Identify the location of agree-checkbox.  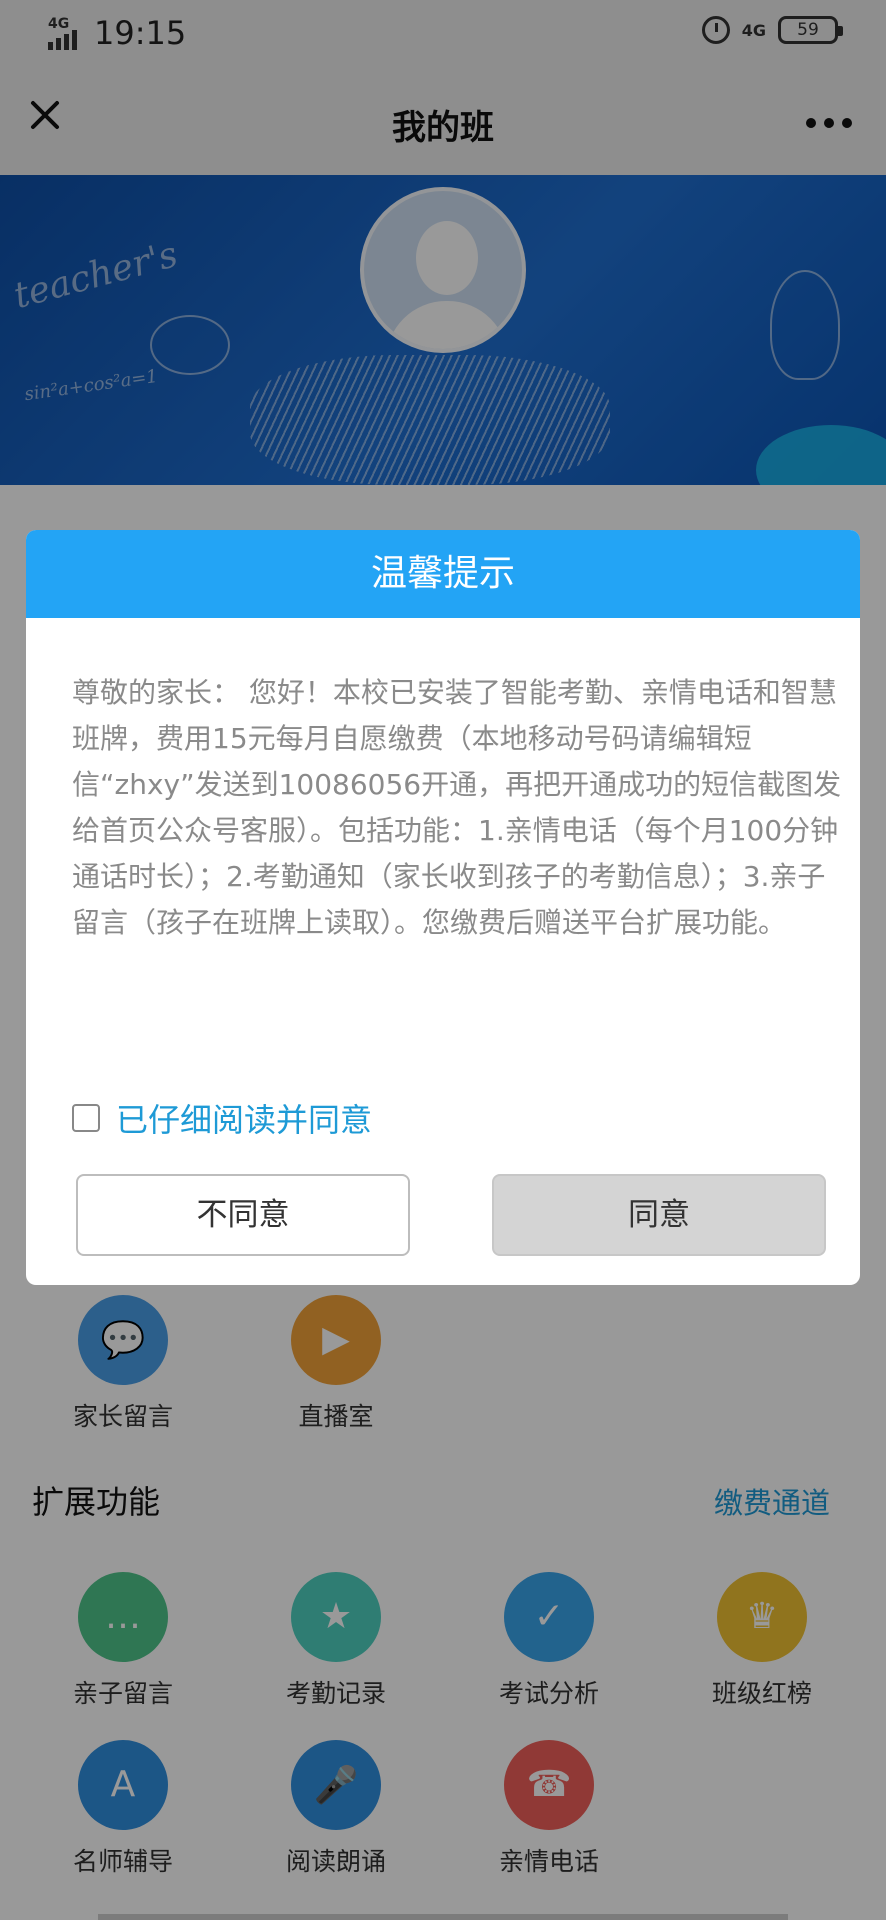
(86, 1118).